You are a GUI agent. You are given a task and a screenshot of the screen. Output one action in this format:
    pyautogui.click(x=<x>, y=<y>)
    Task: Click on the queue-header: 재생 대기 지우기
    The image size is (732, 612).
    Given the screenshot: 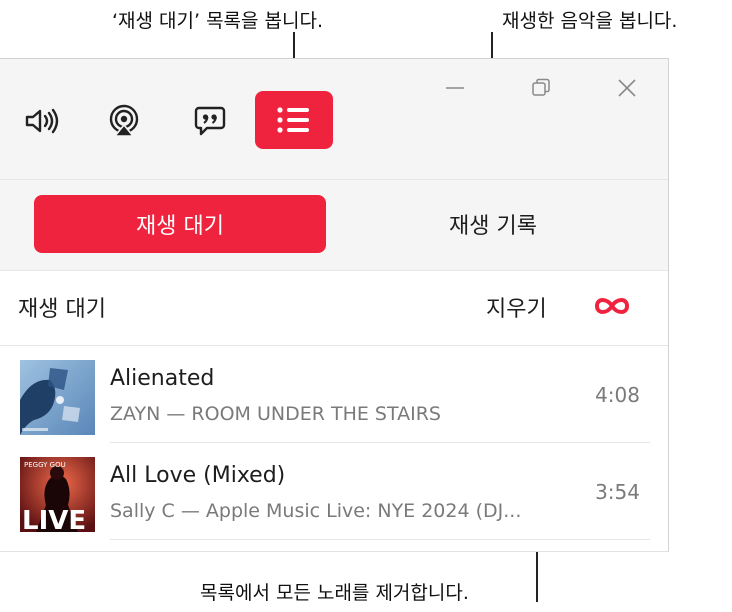 What is the action you would take?
    pyautogui.click(x=334, y=308)
    